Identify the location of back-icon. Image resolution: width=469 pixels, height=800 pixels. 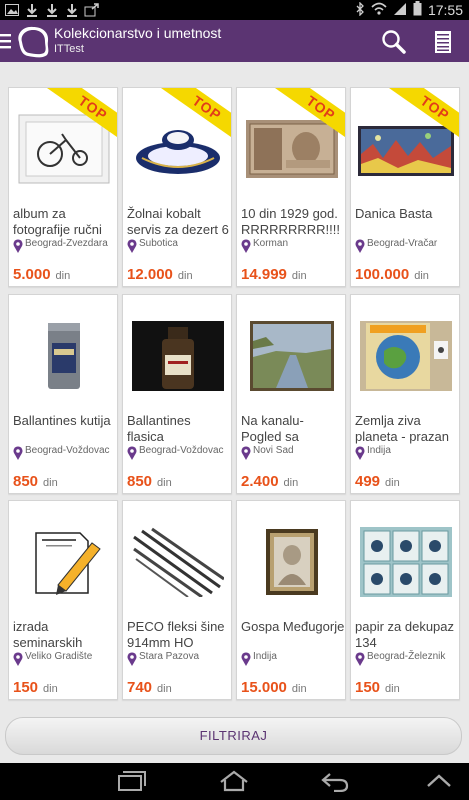
(335, 781).